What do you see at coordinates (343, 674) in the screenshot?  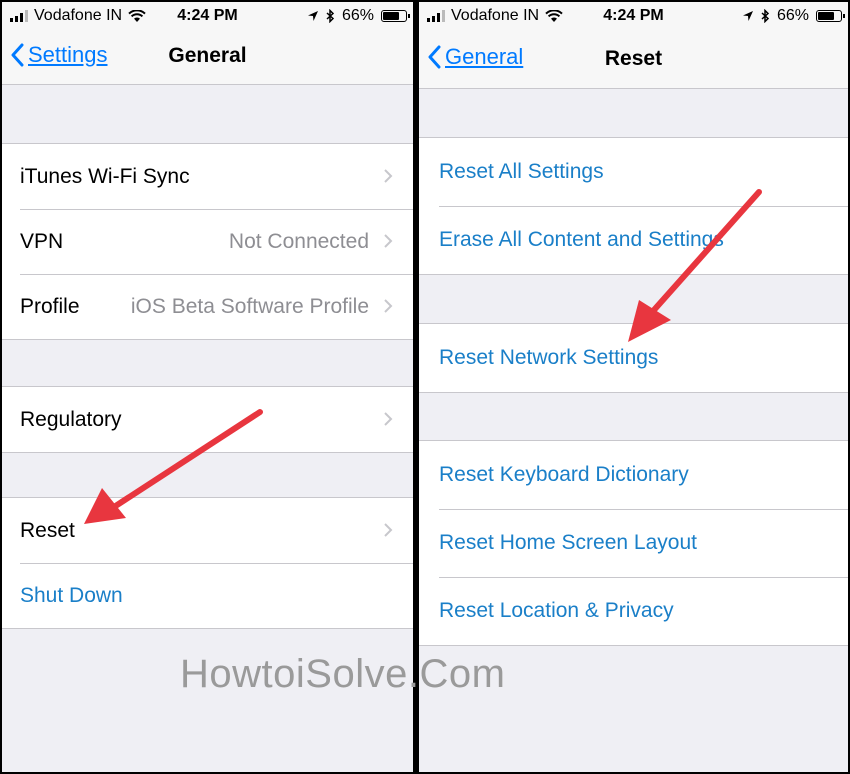 I see `watermark: HowtoiSolve.Com` at bounding box center [343, 674].